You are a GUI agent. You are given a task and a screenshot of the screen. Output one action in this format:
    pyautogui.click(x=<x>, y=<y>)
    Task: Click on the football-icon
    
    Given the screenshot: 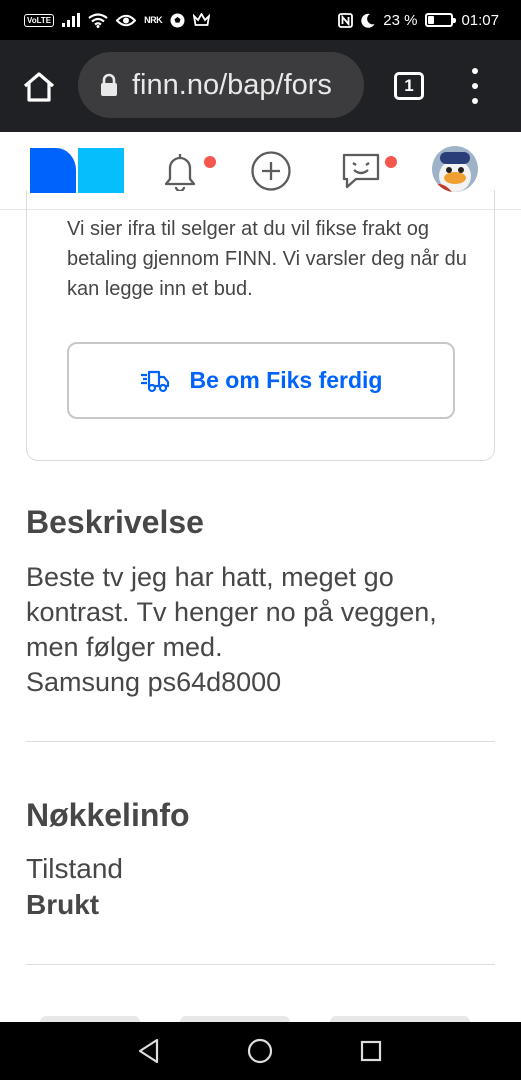 What is the action you would take?
    pyautogui.click(x=177, y=20)
    